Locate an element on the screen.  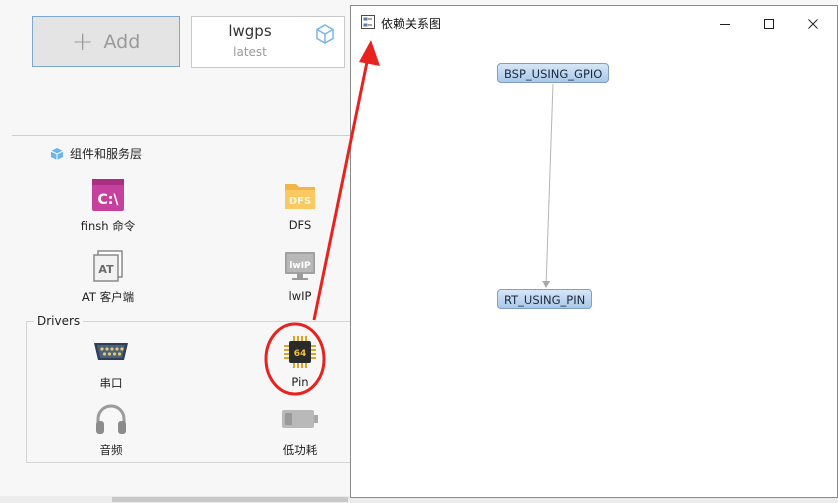
section-title: 组件和服务层 is located at coordinates (106, 154).